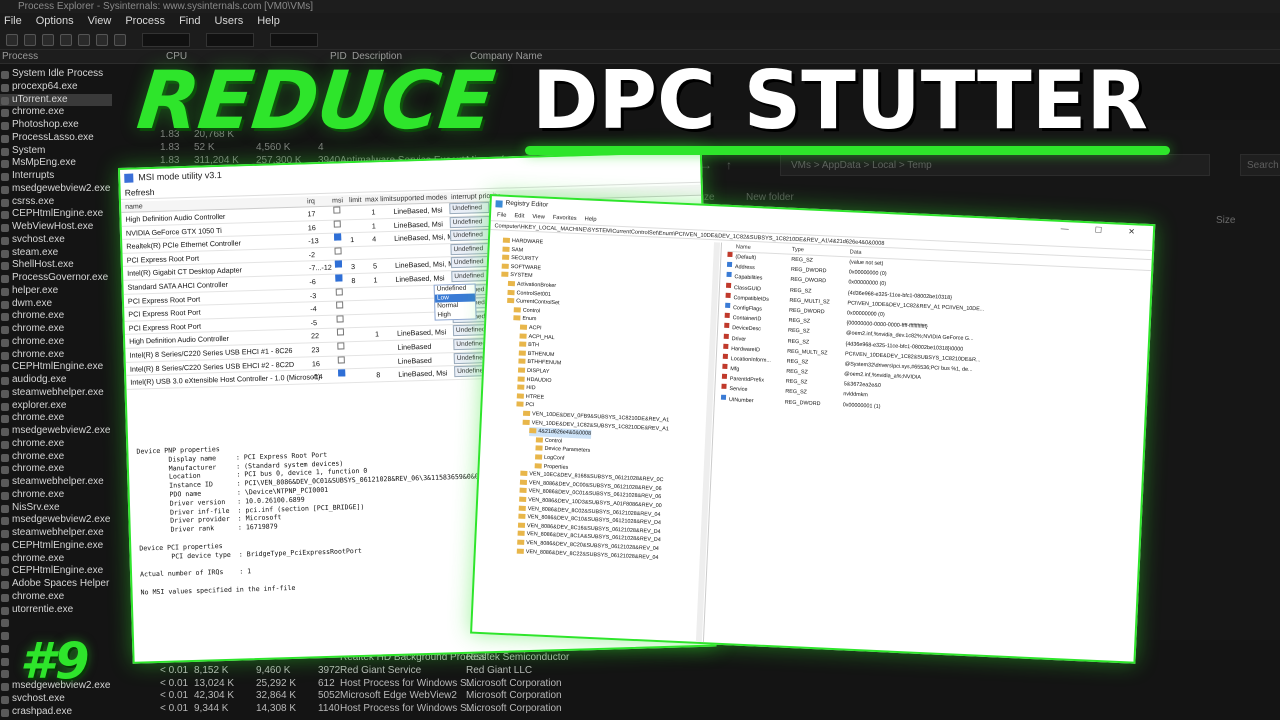 The width and height of the screenshot is (1280, 720). I want to click on process-row: audiodg.exe, so click(56, 380).